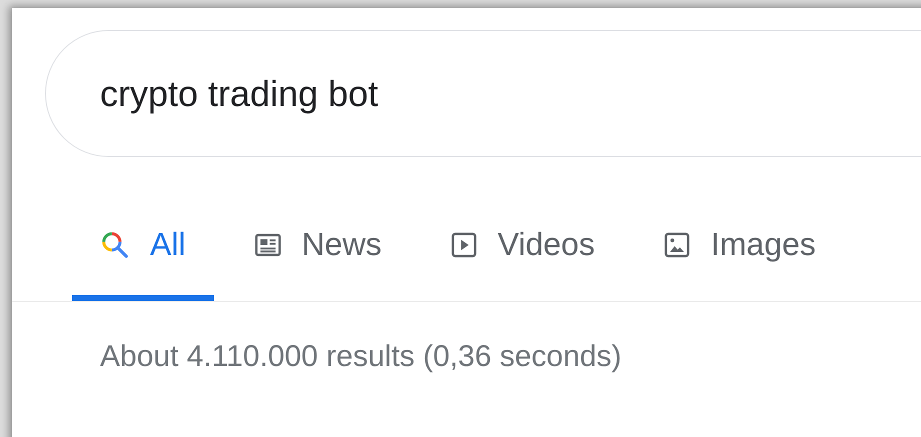  What do you see at coordinates (361, 357) in the screenshot?
I see `results-count: About 4.110.000 results (0,36 seconds)` at bounding box center [361, 357].